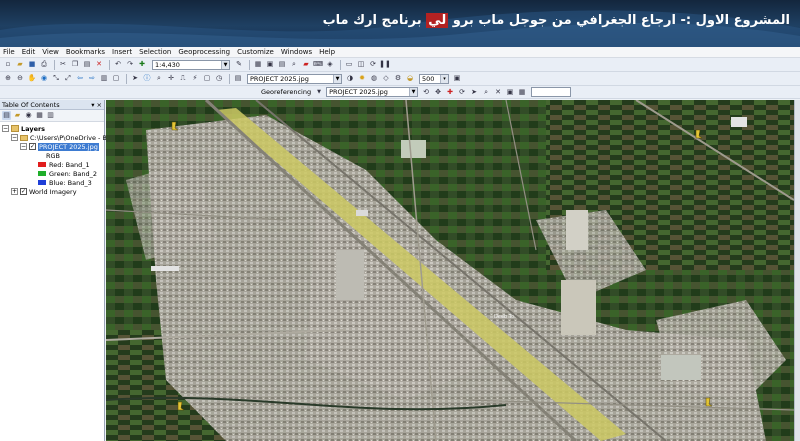  I want to click on select-elements-icon: ➤, so click(135, 79).